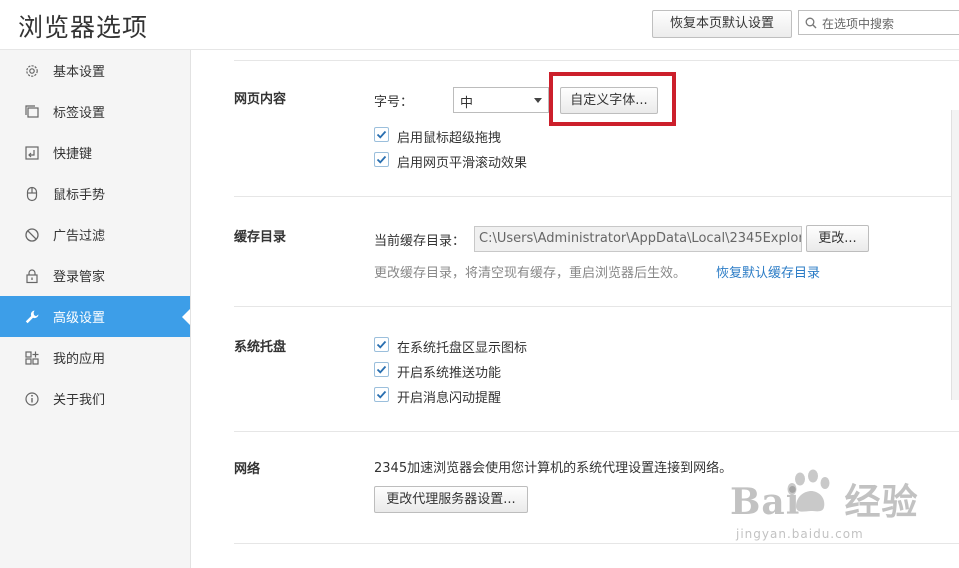 This screenshot has width=959, height=568. I want to click on apps-icon, so click(32, 358).